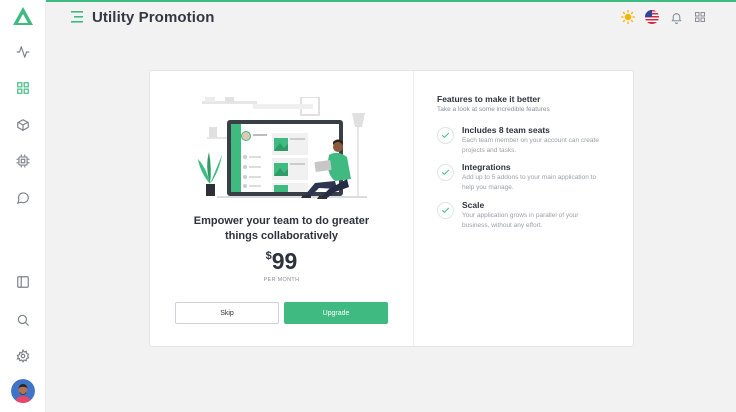 Image resolution: width=736 pixels, height=412 pixels. What do you see at coordinates (413, 208) in the screenshot?
I see `card-divider` at bounding box center [413, 208].